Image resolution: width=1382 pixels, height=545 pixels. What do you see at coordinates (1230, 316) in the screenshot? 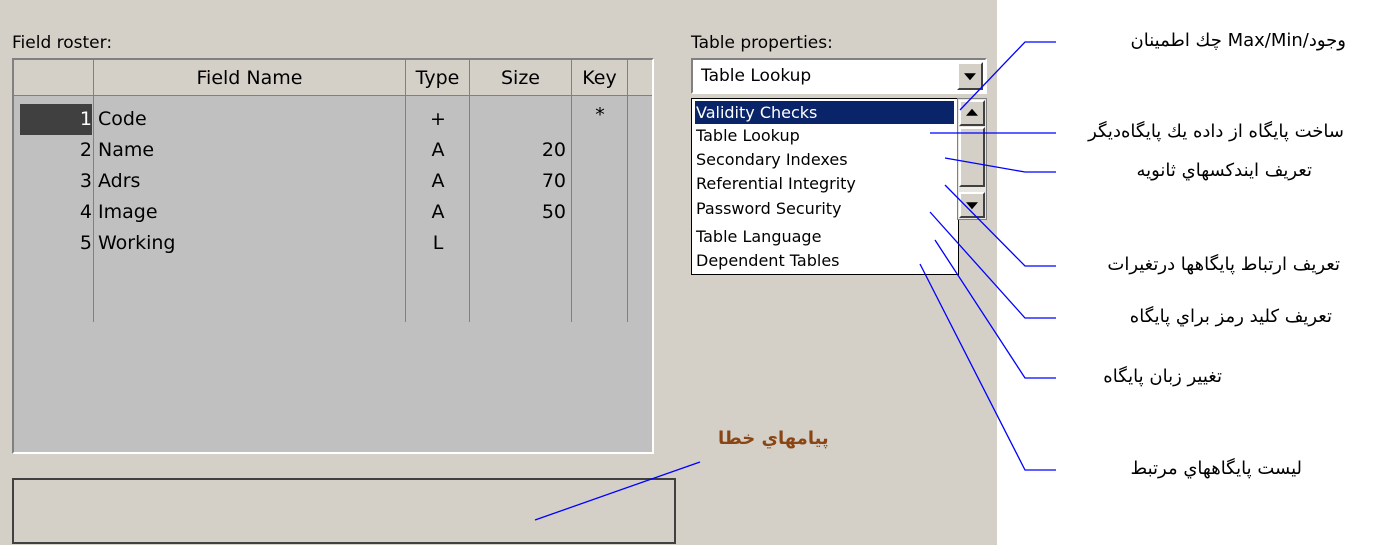
I see `annotation-password-security: تعريف كليد رمز براي پايگاه` at bounding box center [1230, 316].